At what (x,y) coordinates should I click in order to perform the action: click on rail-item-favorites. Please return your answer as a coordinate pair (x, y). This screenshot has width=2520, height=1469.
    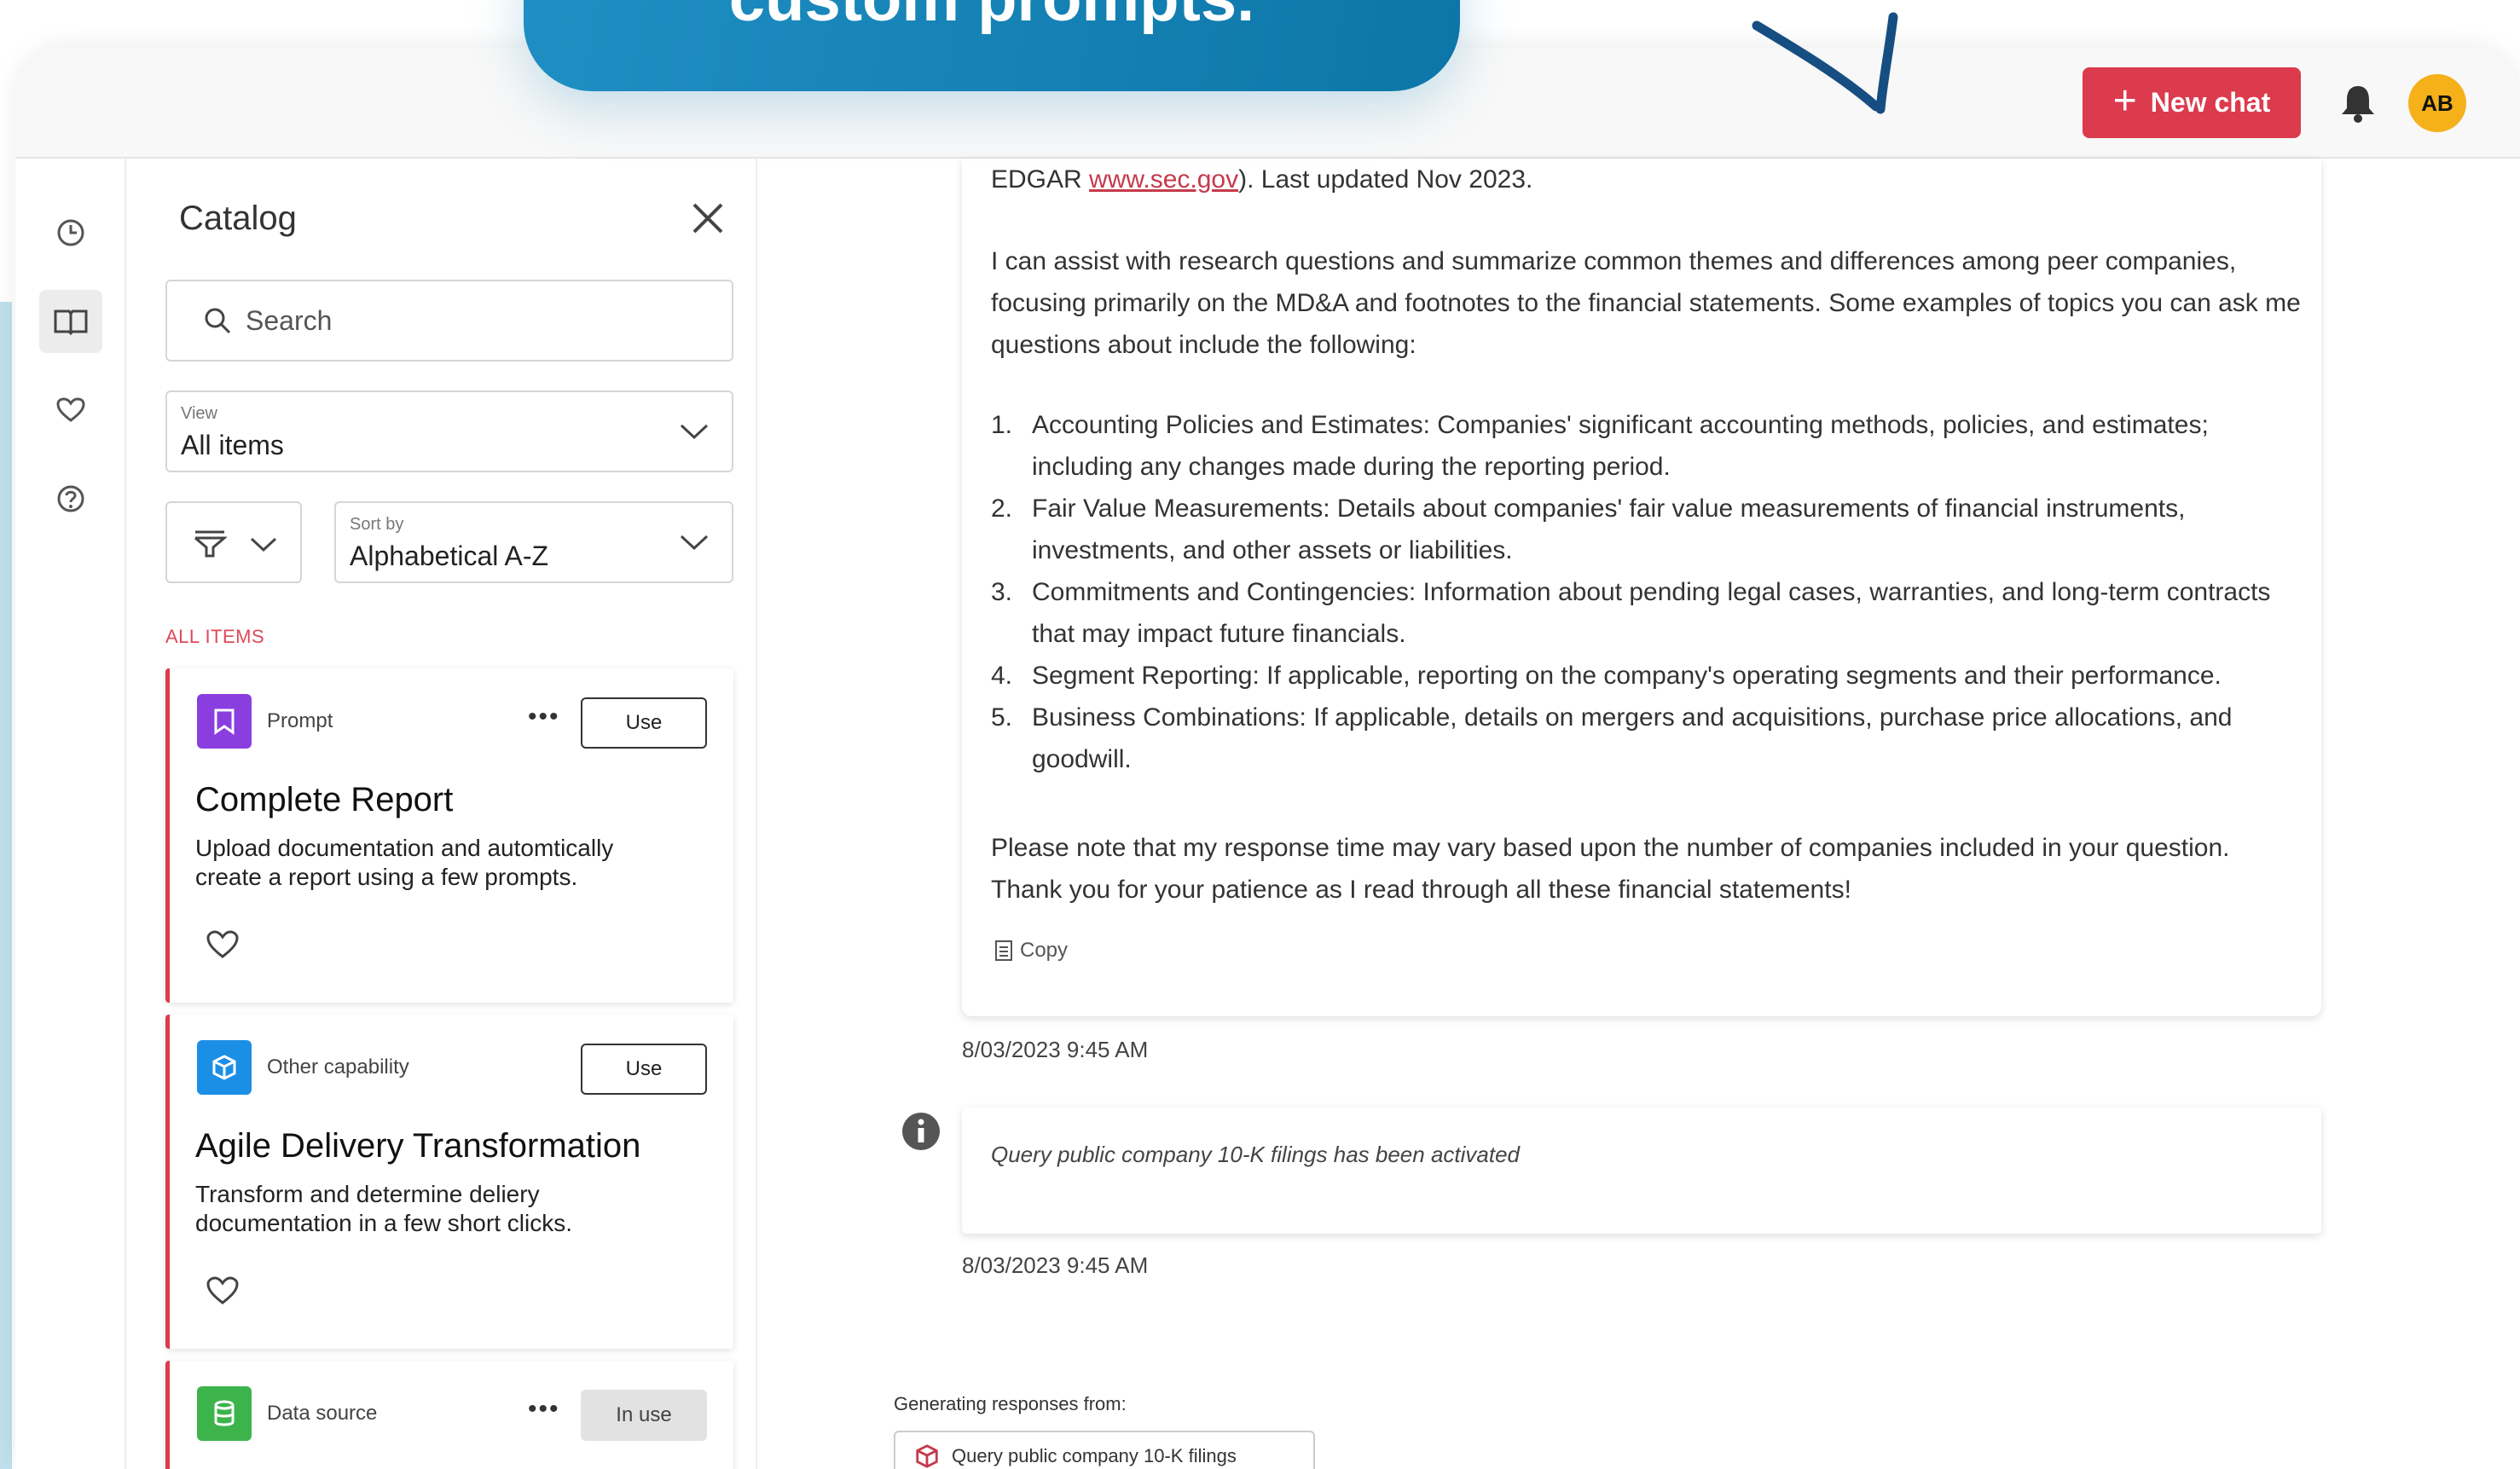
    Looking at the image, I should click on (70, 410).